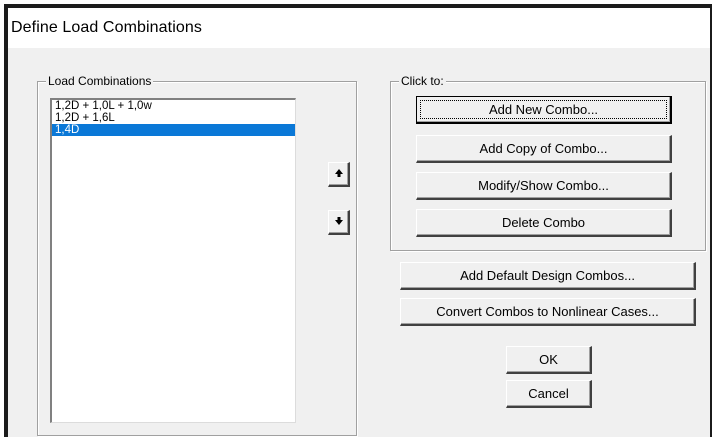  Describe the element at coordinates (173, 130) in the screenshot. I see `load-combination-item: 1,4D` at that location.